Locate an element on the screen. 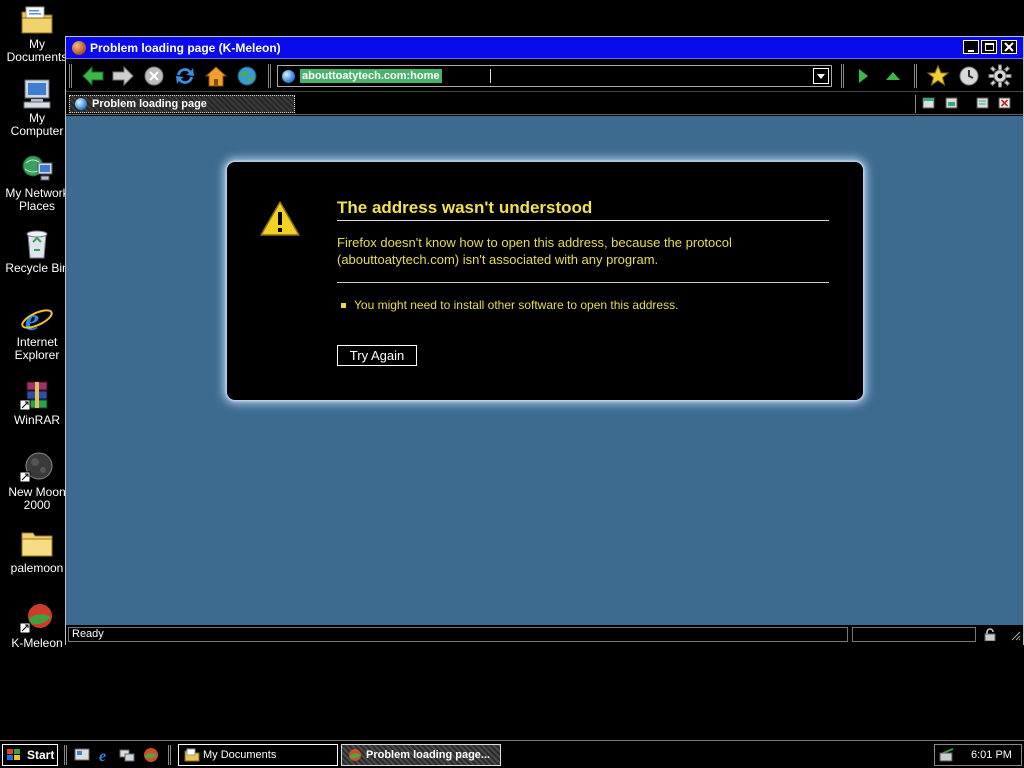 The width and height of the screenshot is (1024, 768). tab-list-icon is located at coordinates (982, 103).